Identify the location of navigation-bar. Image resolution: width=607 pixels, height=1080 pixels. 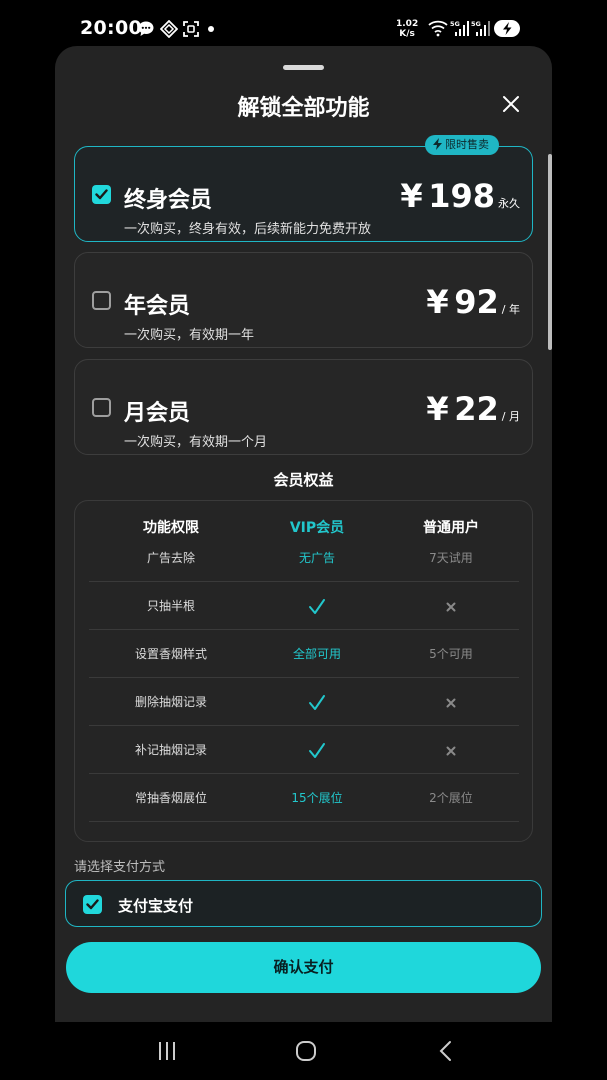
(303, 1051).